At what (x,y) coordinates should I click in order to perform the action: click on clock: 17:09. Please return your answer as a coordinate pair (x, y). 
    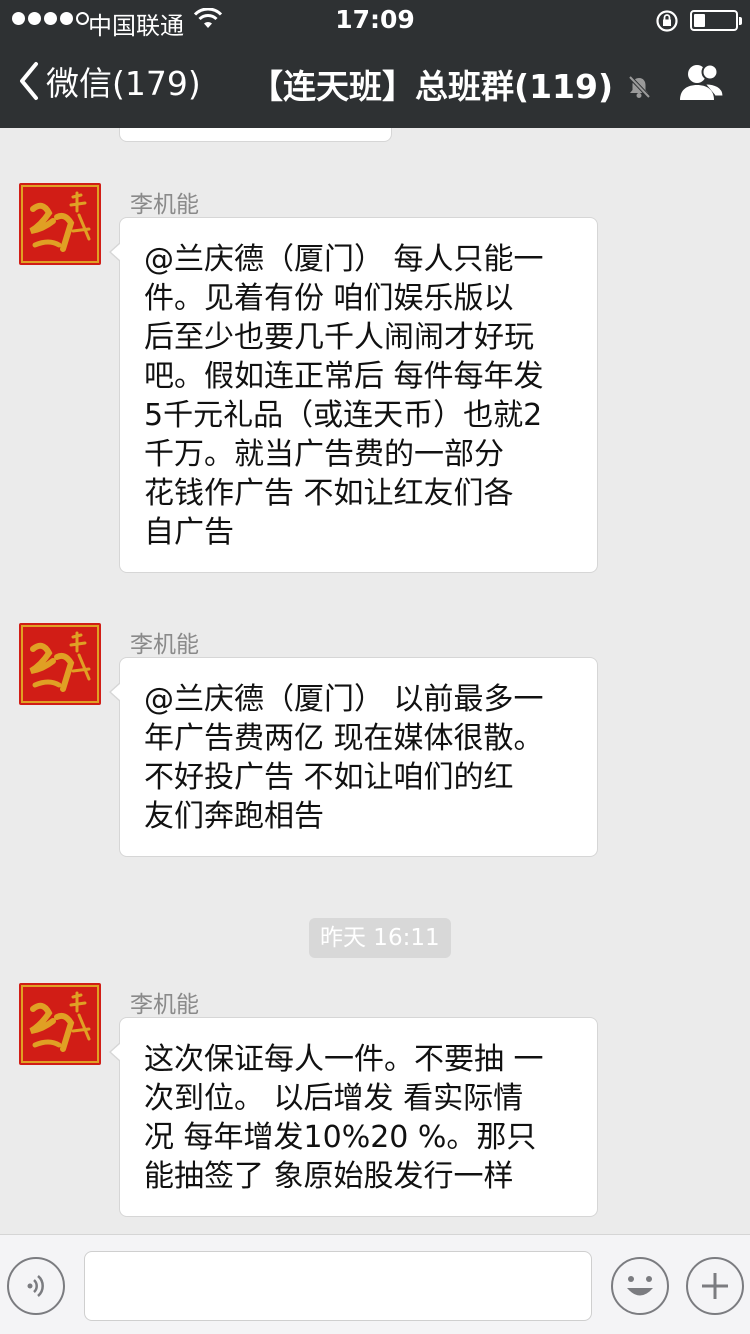
    Looking at the image, I should click on (375, 19).